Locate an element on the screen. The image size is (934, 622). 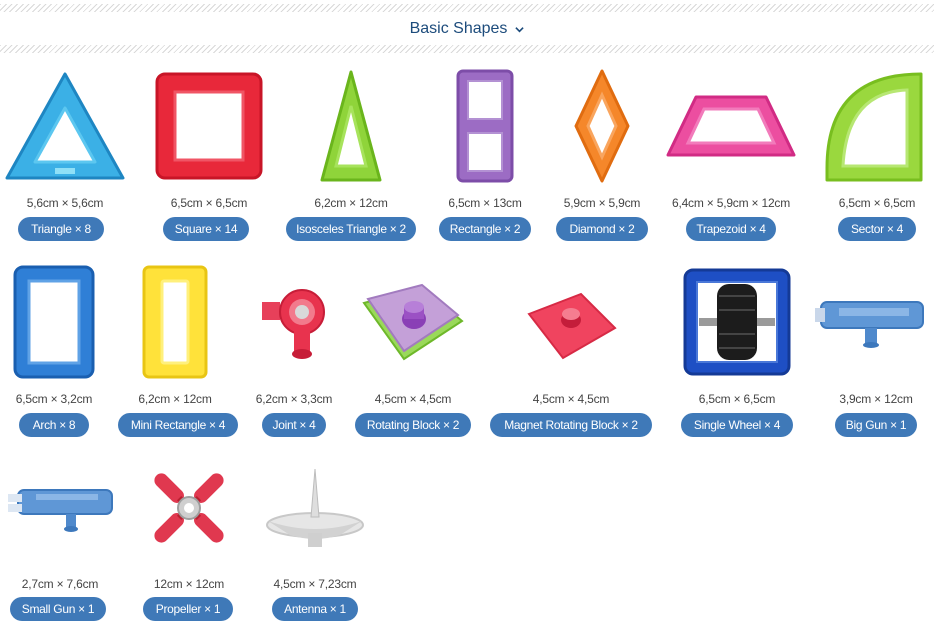
chevron-down-icon is located at coordinates (520, 29).